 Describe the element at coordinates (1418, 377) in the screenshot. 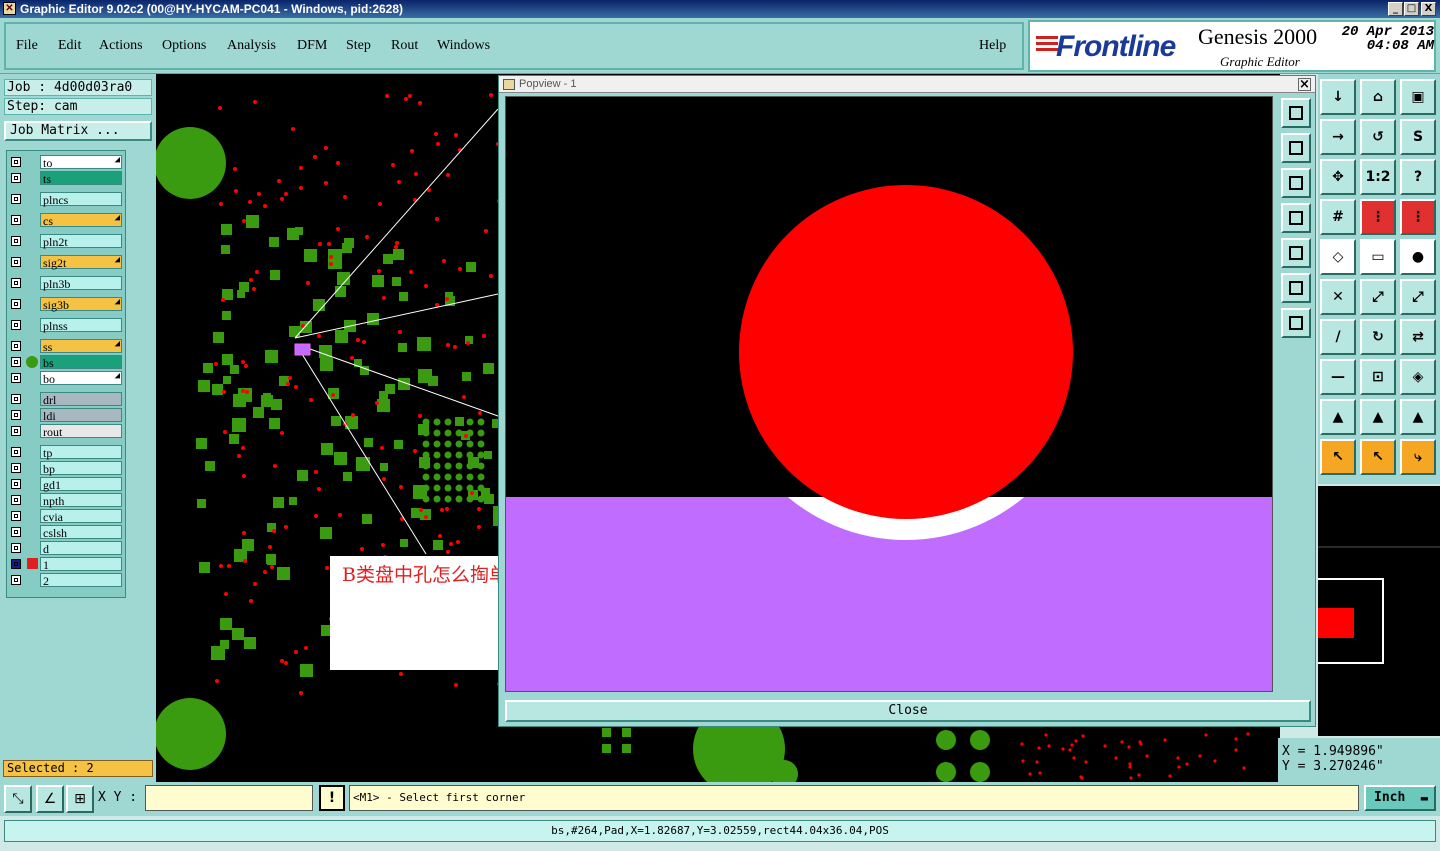

I see `shapes-icon: ◈` at that location.